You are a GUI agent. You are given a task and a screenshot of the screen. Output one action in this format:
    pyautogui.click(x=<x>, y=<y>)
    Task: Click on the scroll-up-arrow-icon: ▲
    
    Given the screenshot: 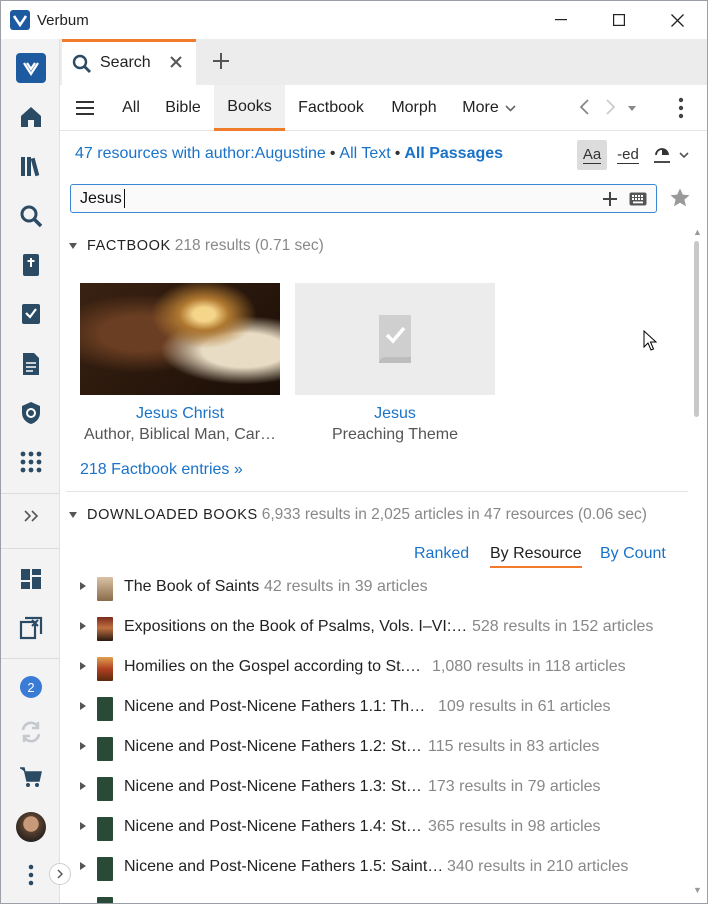 What is the action you would take?
    pyautogui.click(x=697, y=232)
    